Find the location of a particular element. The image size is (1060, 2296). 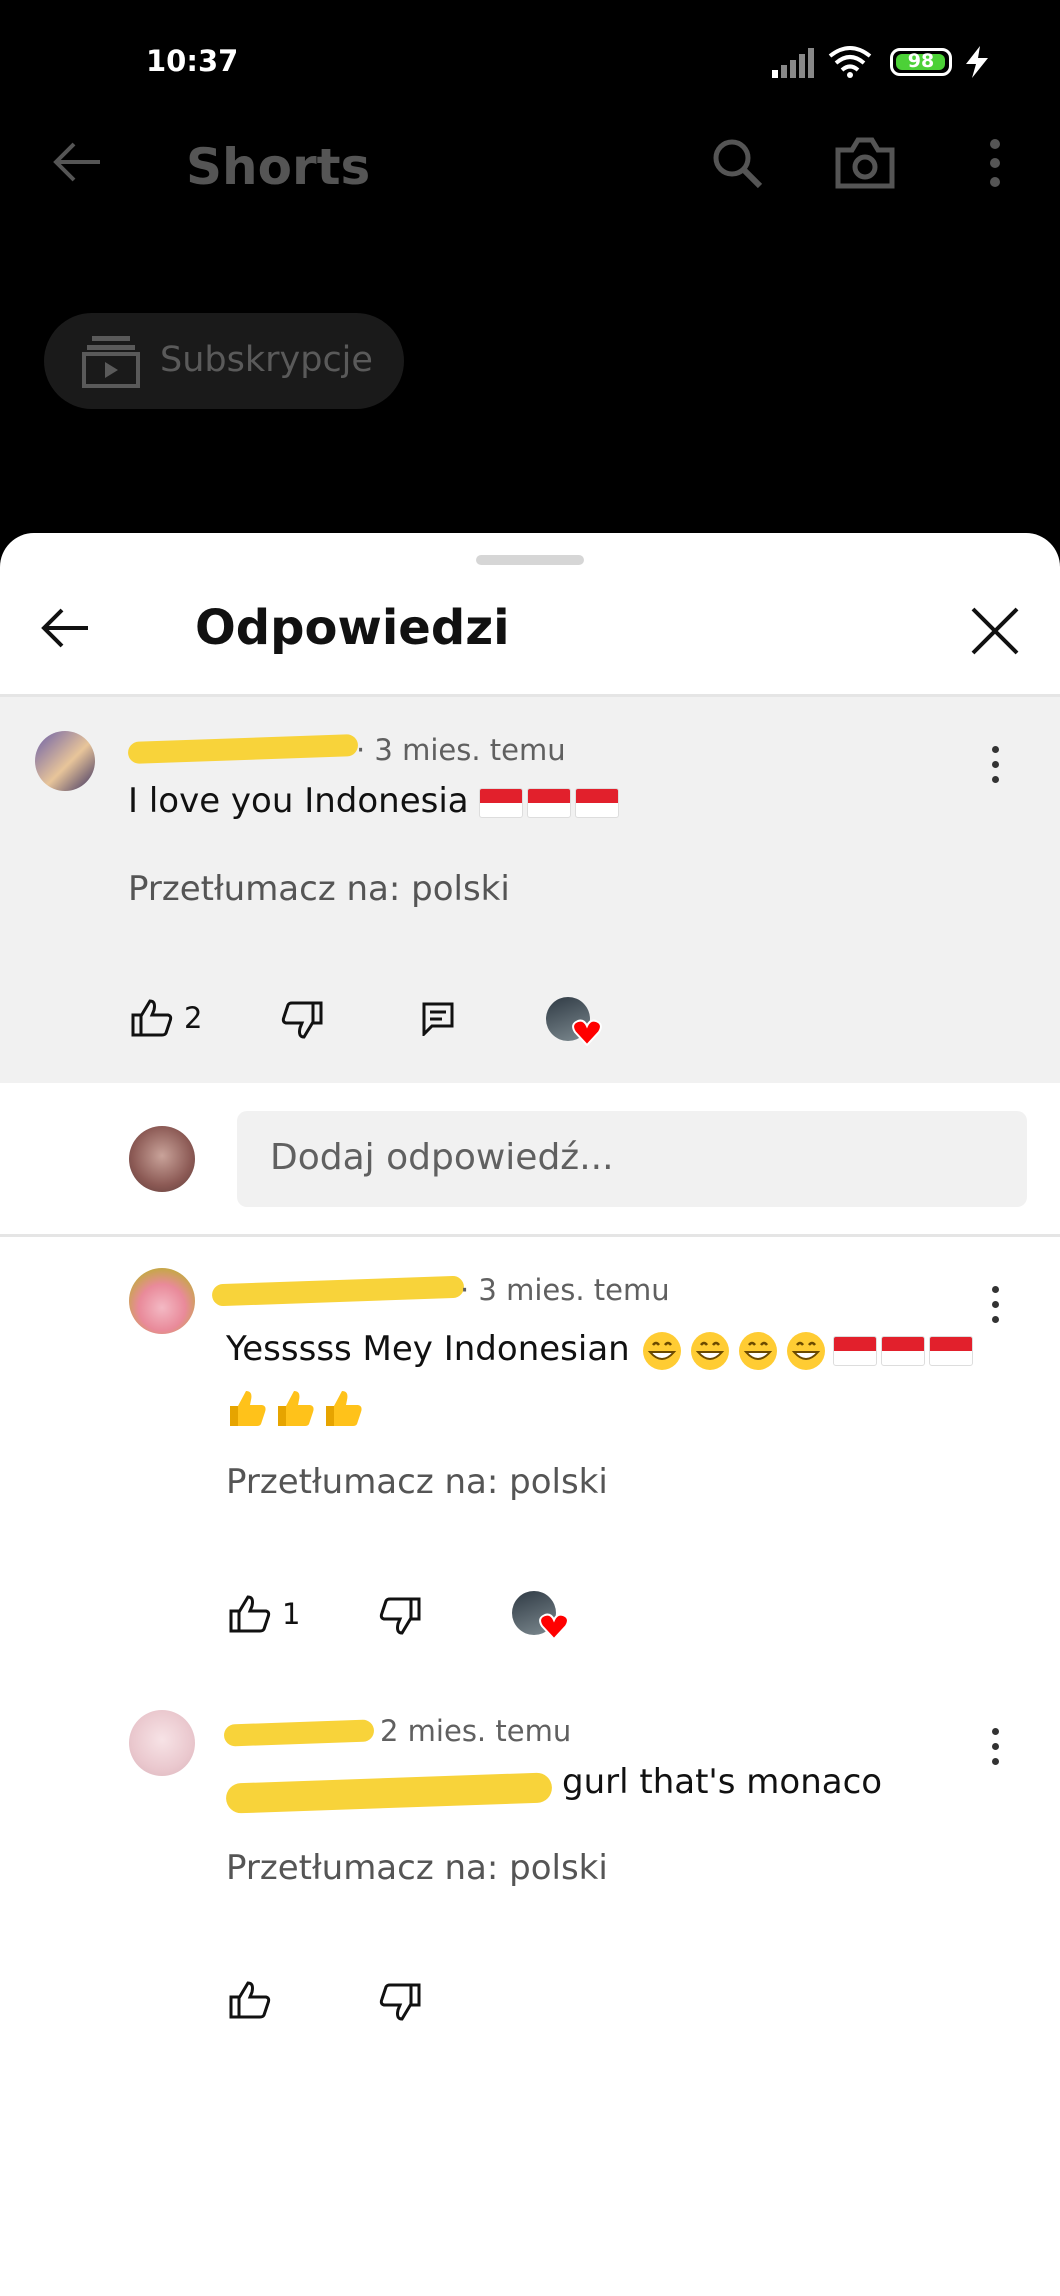

close-icon is located at coordinates (995, 631).